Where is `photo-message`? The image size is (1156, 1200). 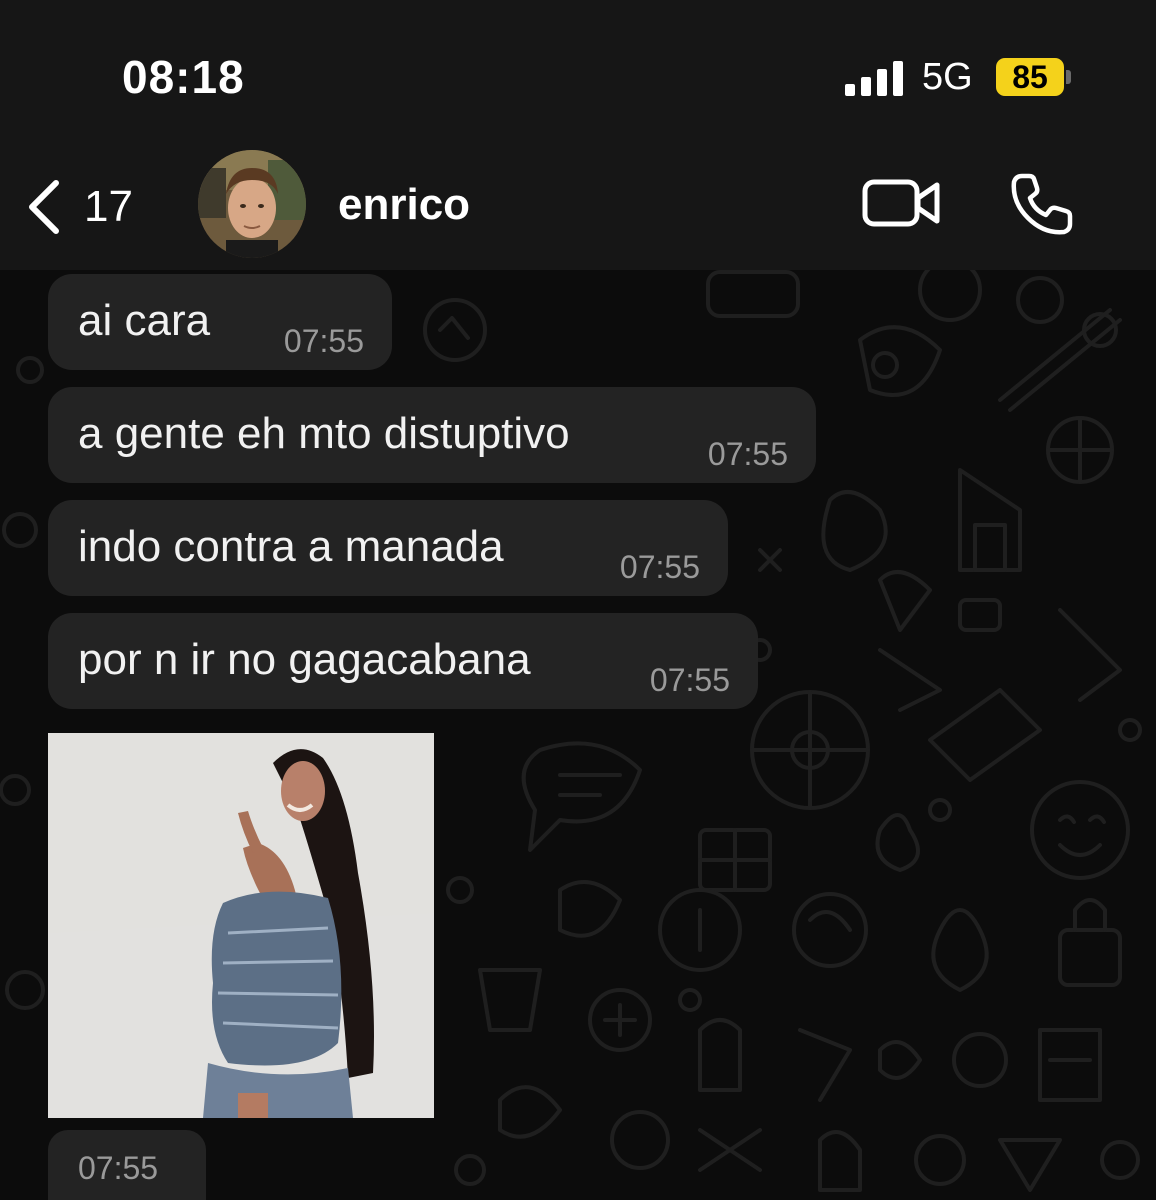
photo-message is located at coordinates (241, 925).